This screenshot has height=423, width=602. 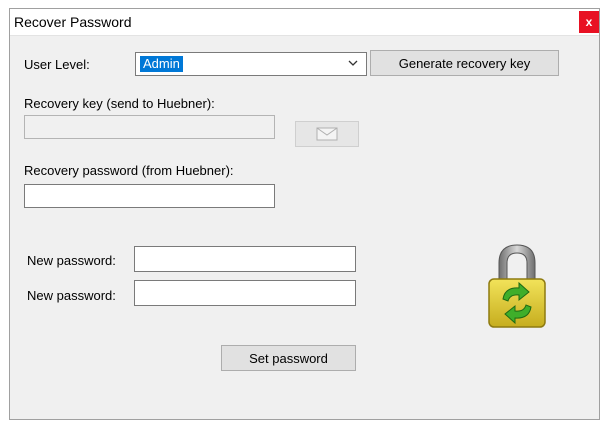 I want to click on lock-icon, so click(x=517, y=286).